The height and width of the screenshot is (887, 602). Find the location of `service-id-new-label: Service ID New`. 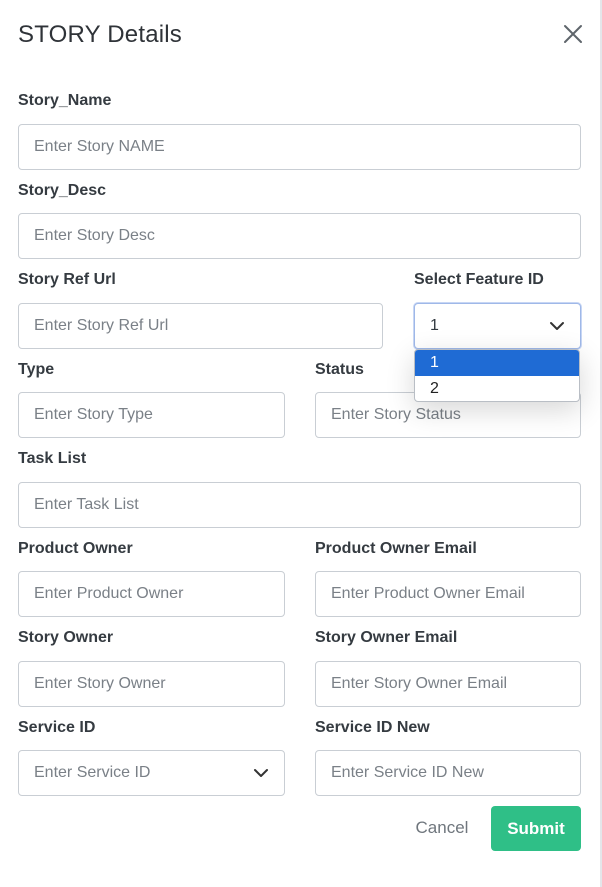

service-id-new-label: Service ID New is located at coordinates (372, 727).